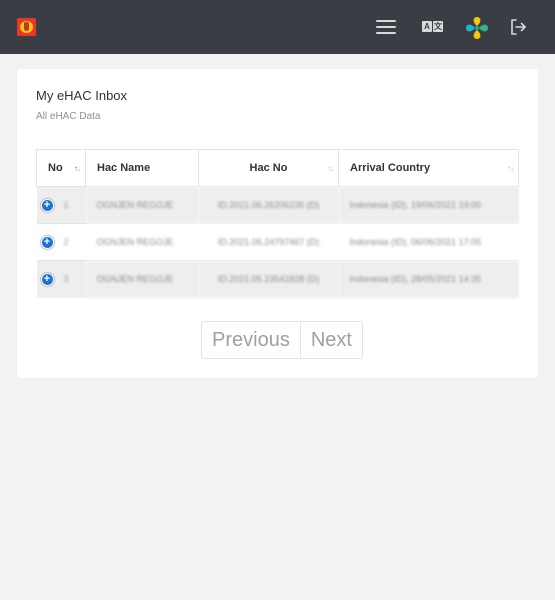  I want to click on row-number: 3, so click(66, 279).